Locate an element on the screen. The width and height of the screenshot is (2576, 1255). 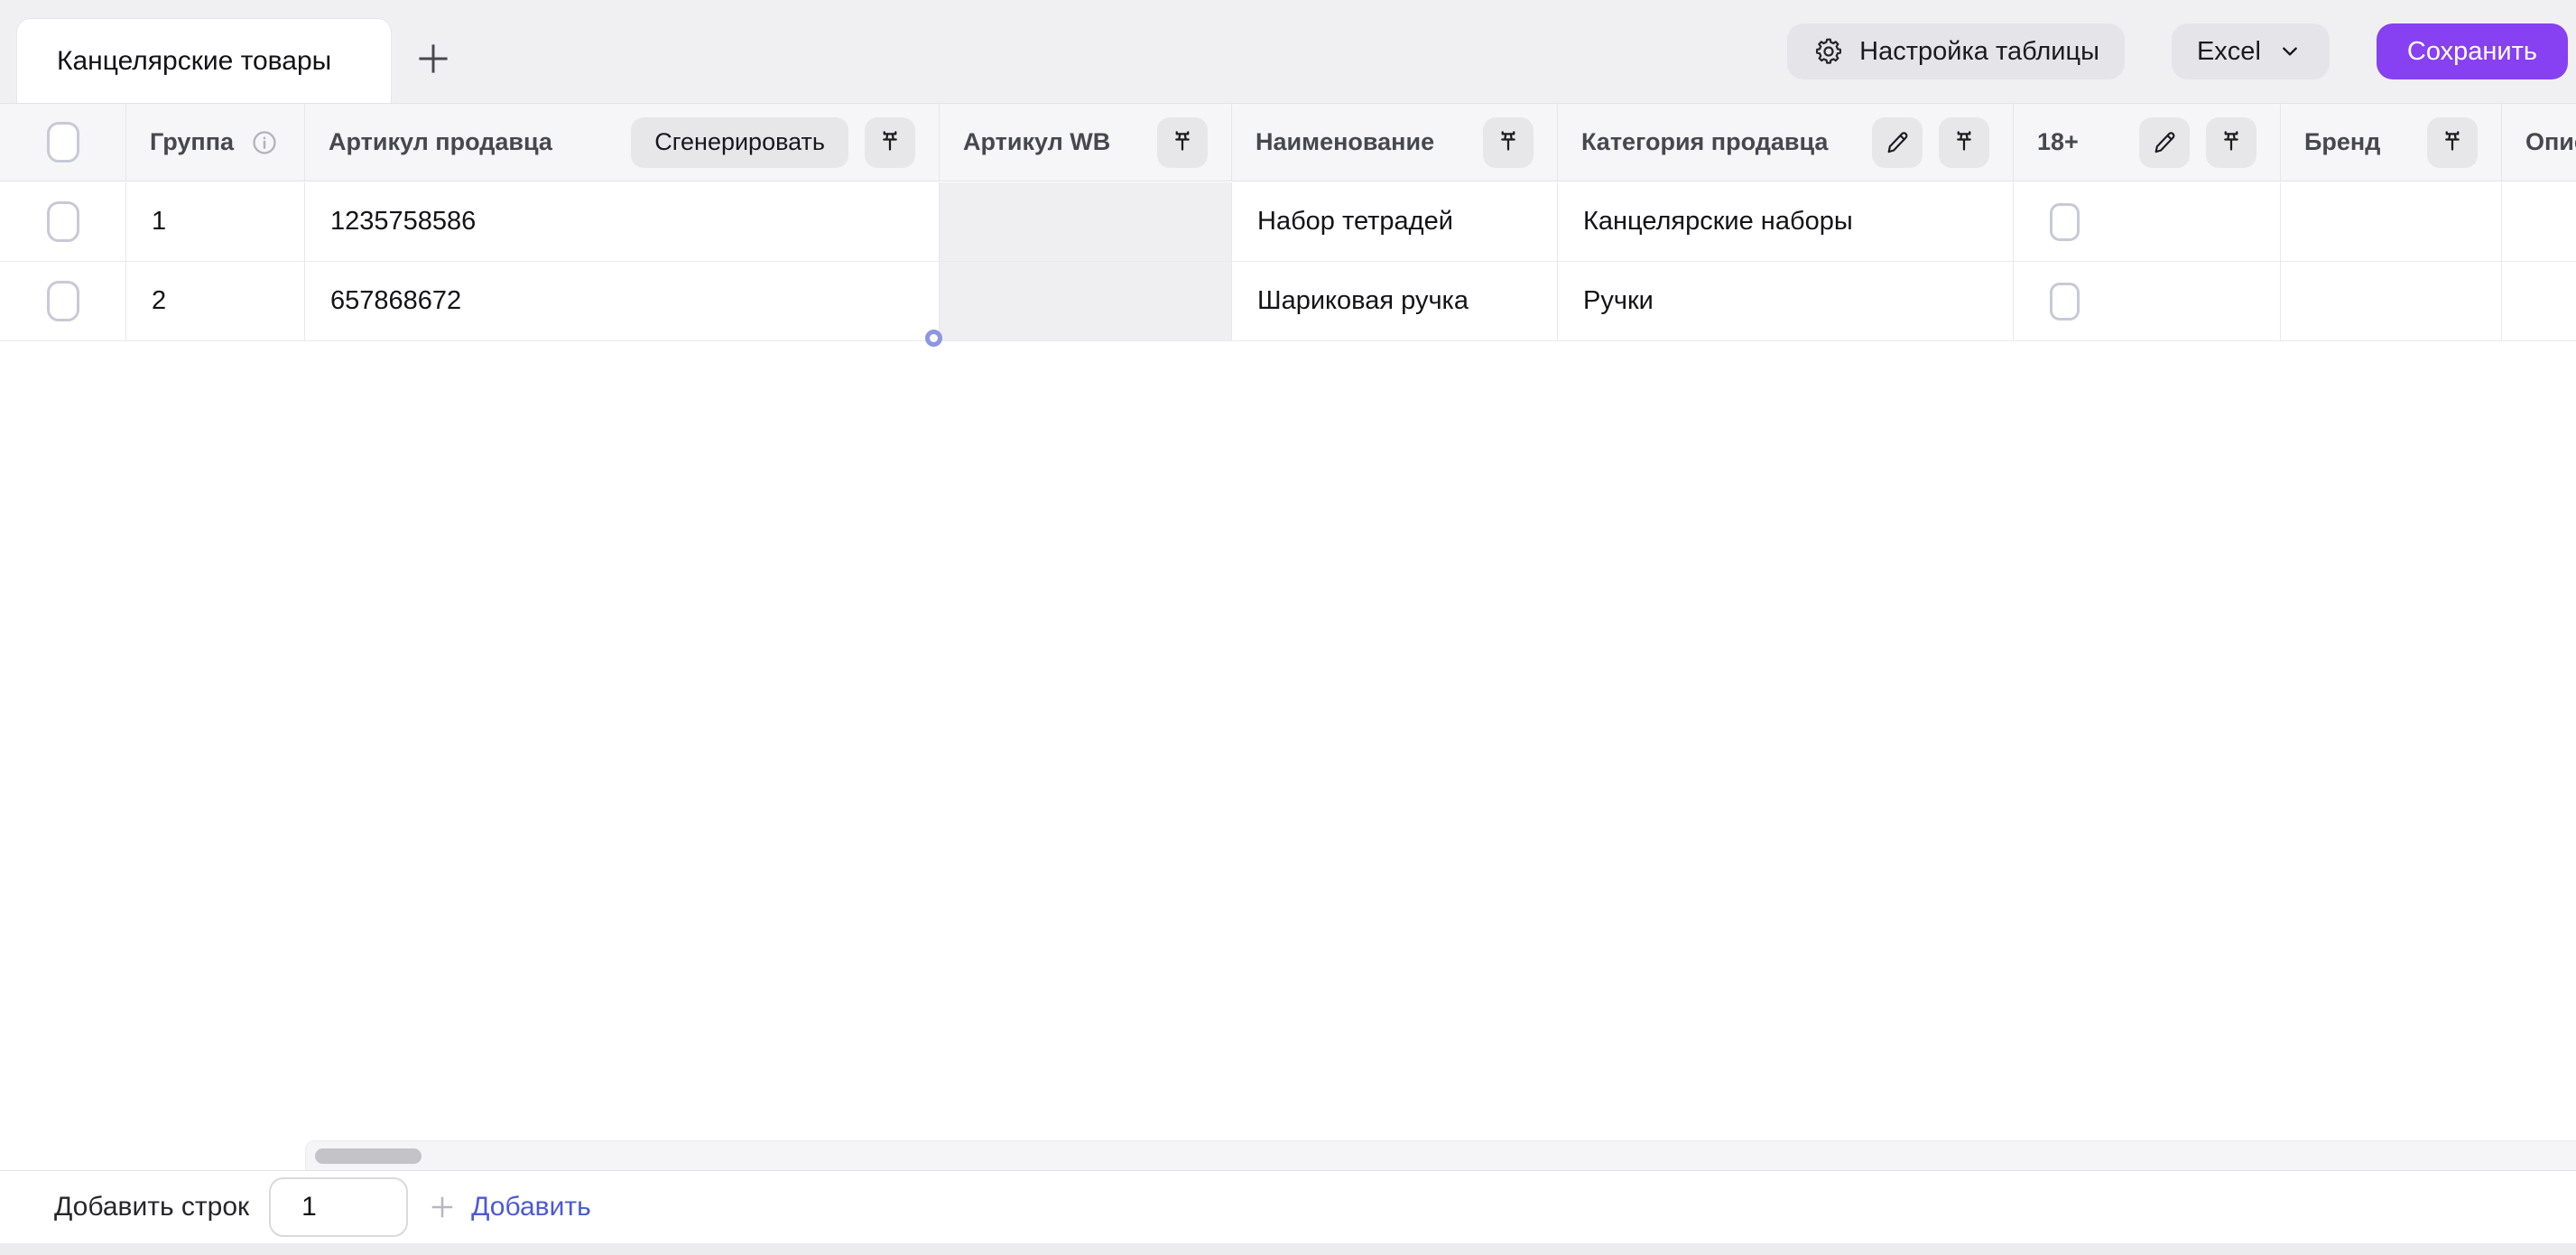
header-category-cell: Категория продавца is located at coordinates (1786, 142).